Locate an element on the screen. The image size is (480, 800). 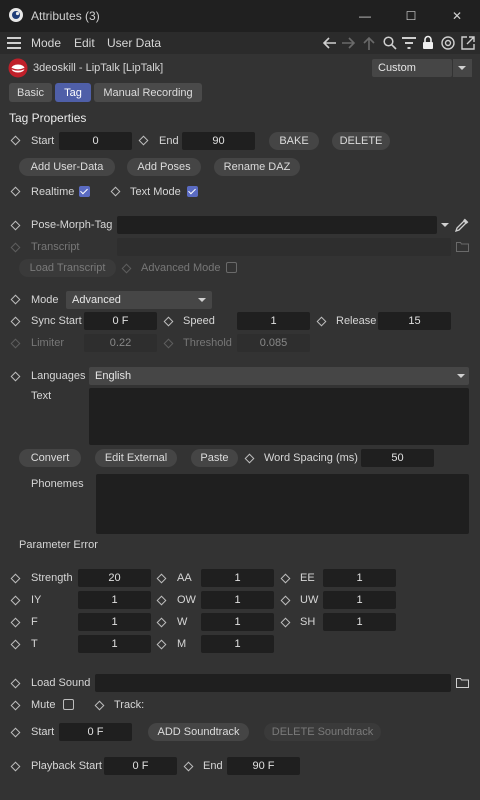
parameter-error-text: Parameter Error is located at coordinates (58, 545).